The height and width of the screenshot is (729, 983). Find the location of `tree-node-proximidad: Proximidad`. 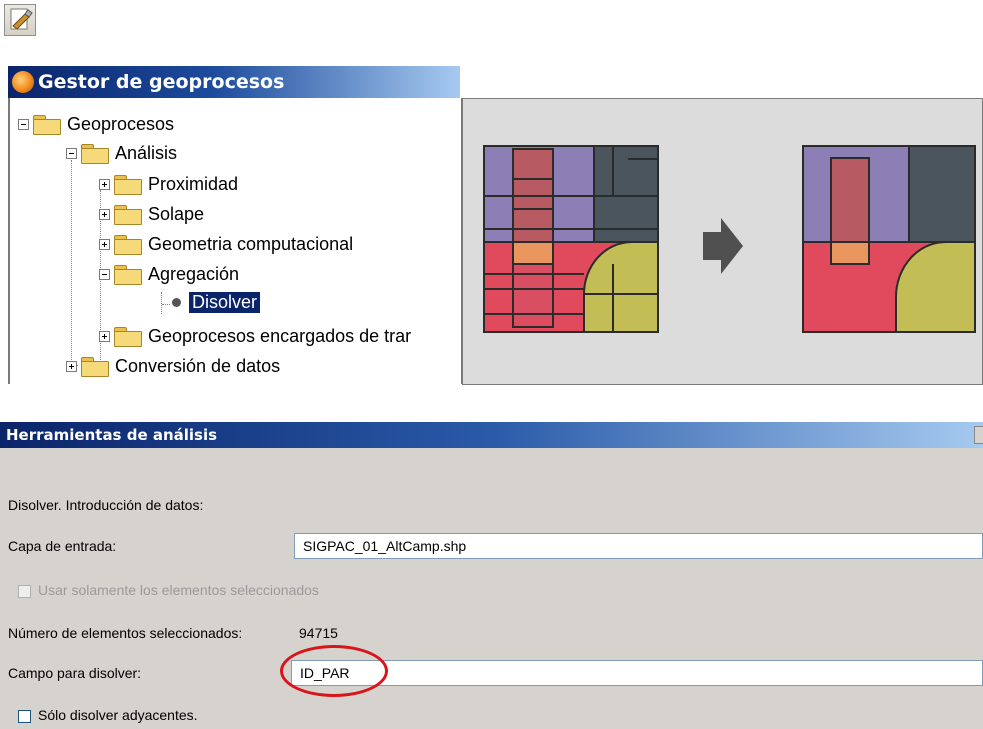

tree-node-proximidad: Proximidad is located at coordinates (168, 184).